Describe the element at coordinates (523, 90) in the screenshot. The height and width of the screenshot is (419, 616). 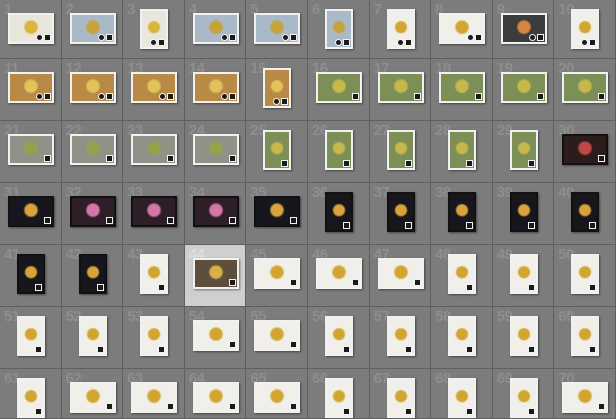
I see `thumbnail-cell: 19` at that location.